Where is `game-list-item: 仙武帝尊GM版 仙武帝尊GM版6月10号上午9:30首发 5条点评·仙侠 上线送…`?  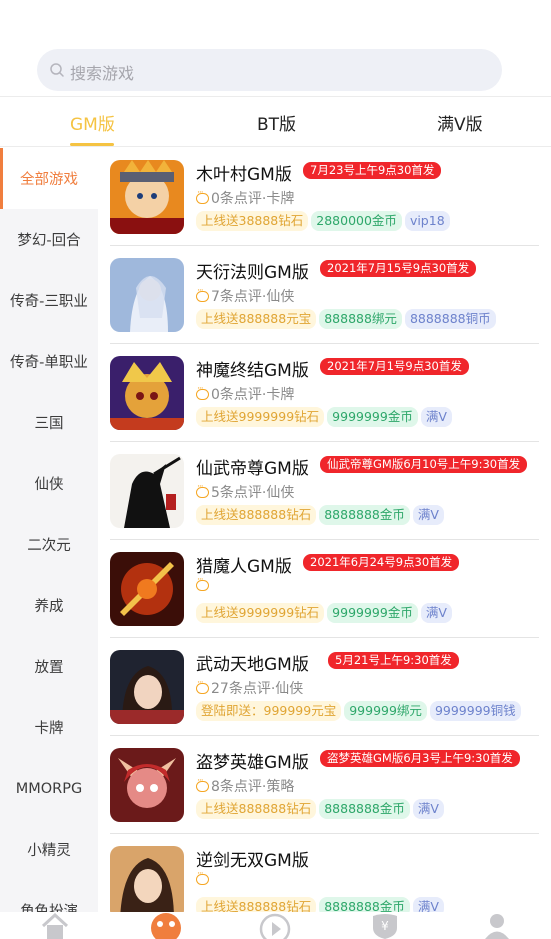 game-list-item: 仙武帝尊GM版 仙武帝尊GM版6月10号上午9:30首发 5条点评·仙侠 上线送… is located at coordinates (324, 491).